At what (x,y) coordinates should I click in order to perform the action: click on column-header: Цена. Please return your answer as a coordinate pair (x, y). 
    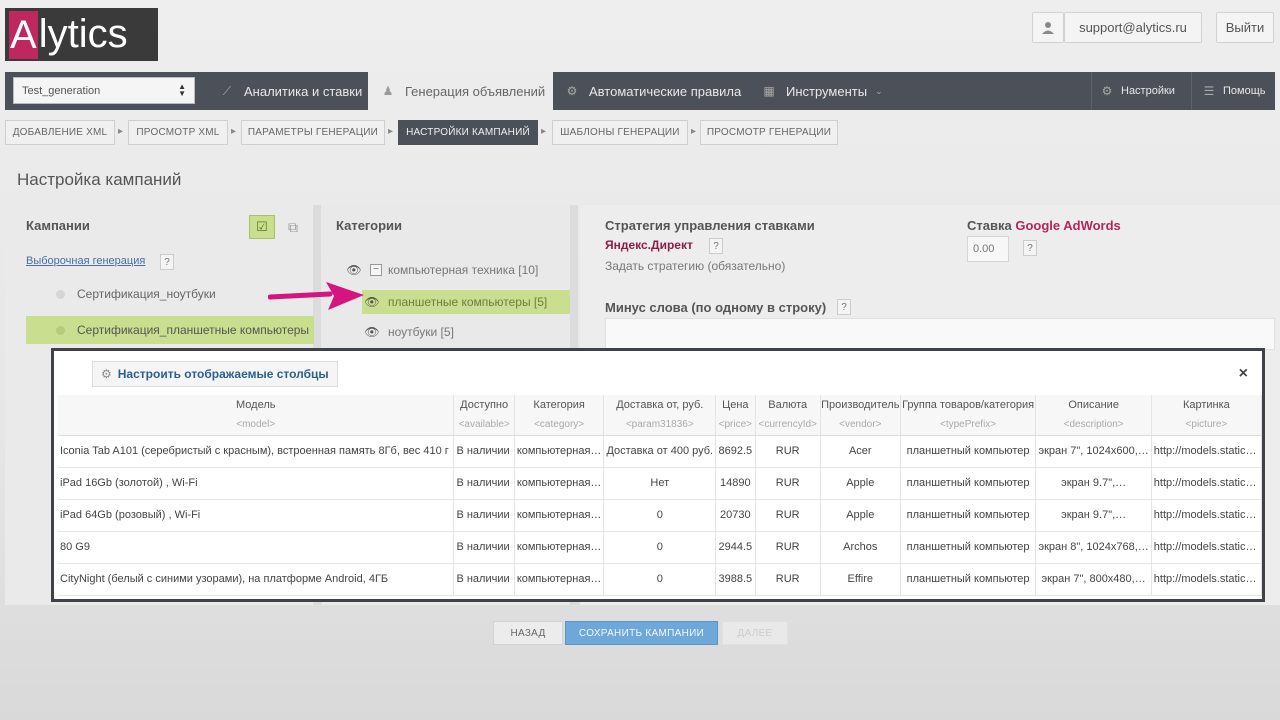
    Looking at the image, I should click on (735, 405).